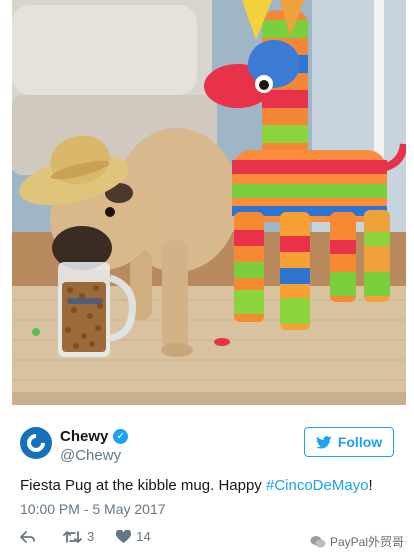 The height and width of the screenshot is (559, 414). Describe the element at coordinates (90, 455) in the screenshot. I see `account-handle: @Chewy` at that location.